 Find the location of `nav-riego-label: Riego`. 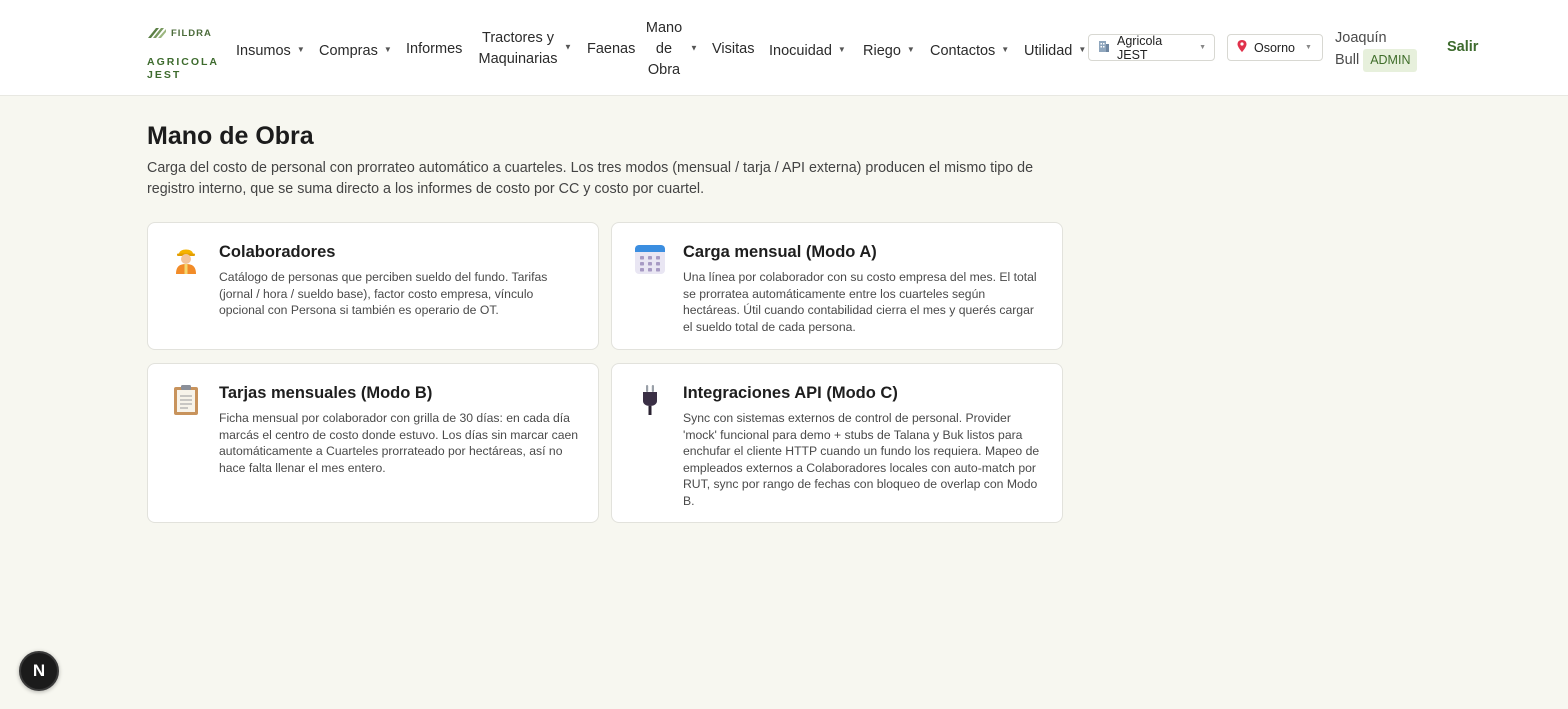

nav-riego-label: Riego is located at coordinates (882, 51).